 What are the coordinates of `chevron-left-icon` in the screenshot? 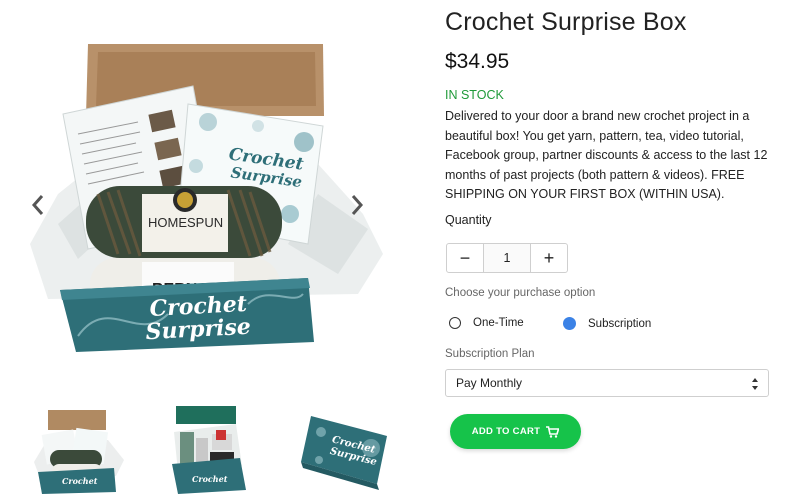 It's located at (37, 205).